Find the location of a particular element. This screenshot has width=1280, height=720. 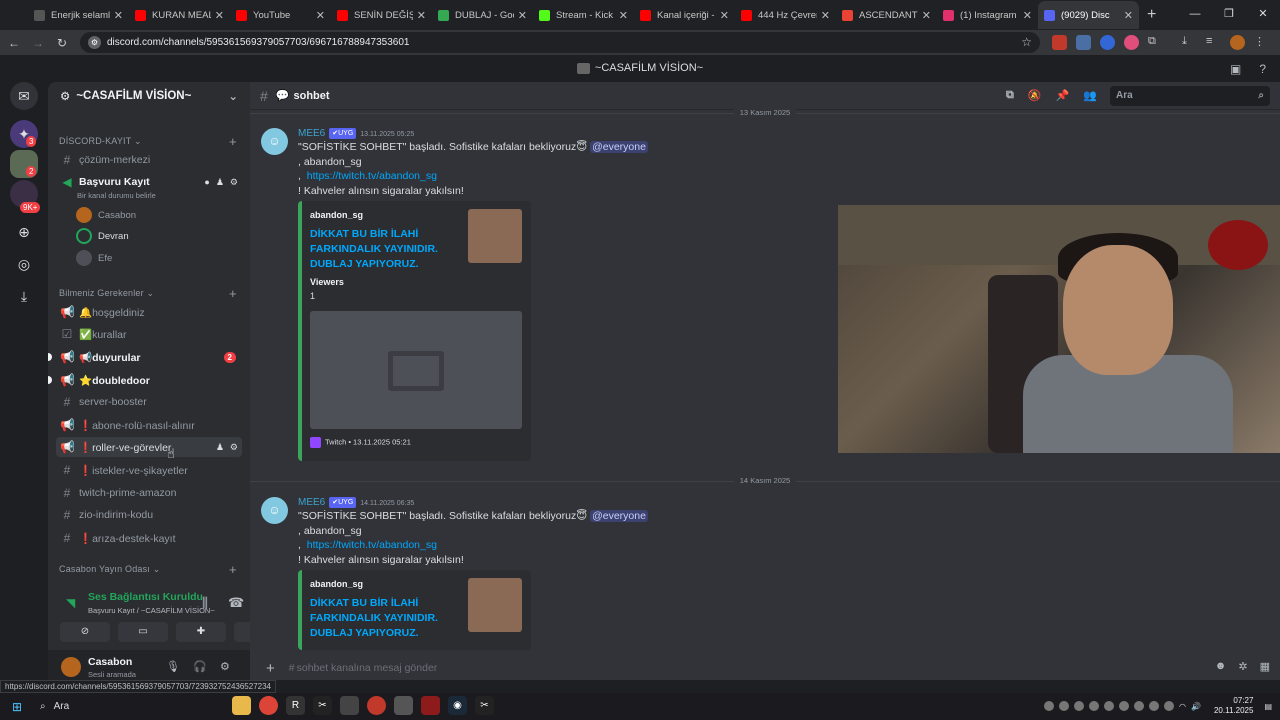

category-header: Casabon Yayın Odası ⌄ + is located at coordinates (148, 569).